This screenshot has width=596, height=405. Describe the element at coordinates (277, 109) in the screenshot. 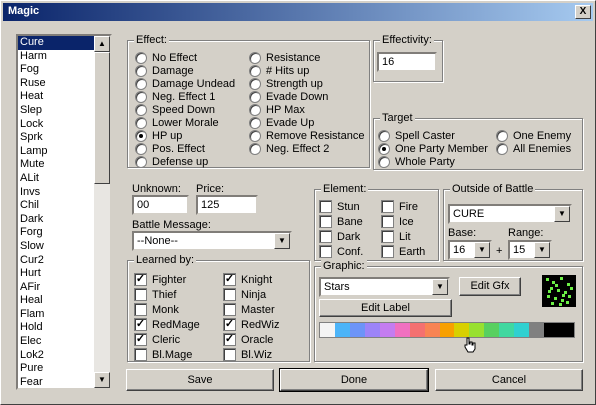

I see `effect-radio: HP Max` at that location.